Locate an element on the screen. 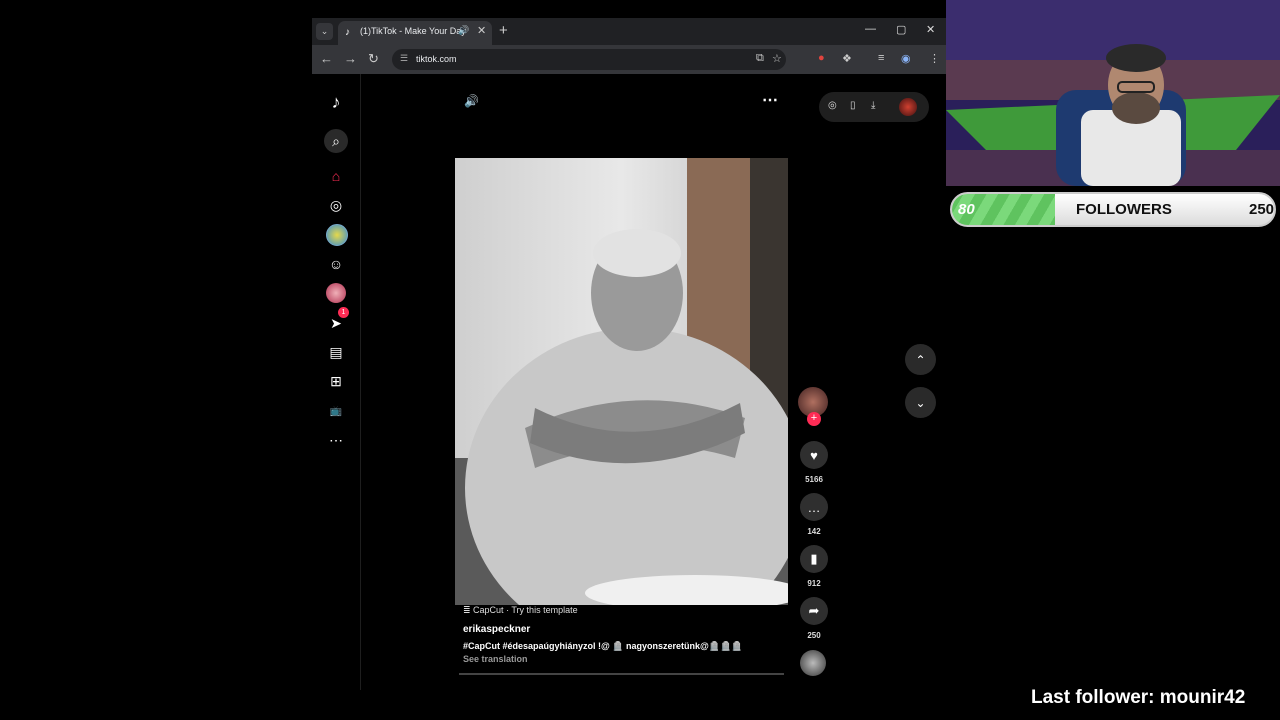 The width and height of the screenshot is (1280, 720). download-icon: ⤓ is located at coordinates (873, 105).